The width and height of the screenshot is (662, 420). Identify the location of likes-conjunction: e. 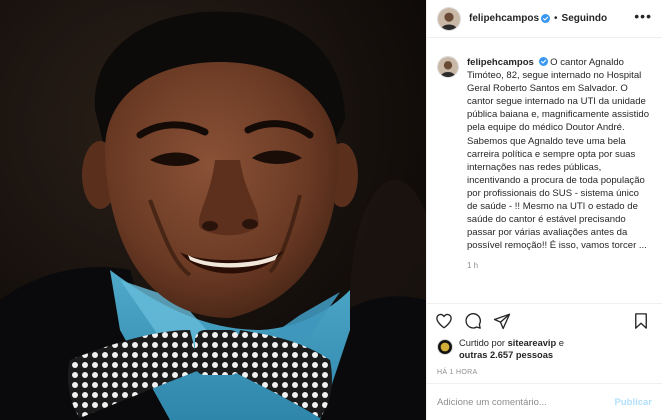
(561, 343).